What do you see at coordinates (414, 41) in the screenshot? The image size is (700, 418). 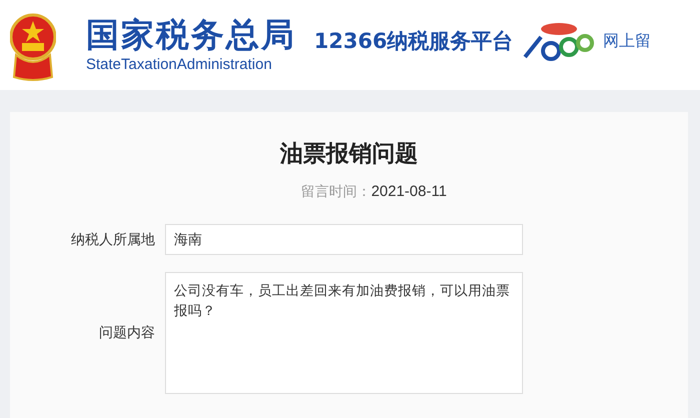 I see `platform-name: 12366纳税服务平台` at bounding box center [414, 41].